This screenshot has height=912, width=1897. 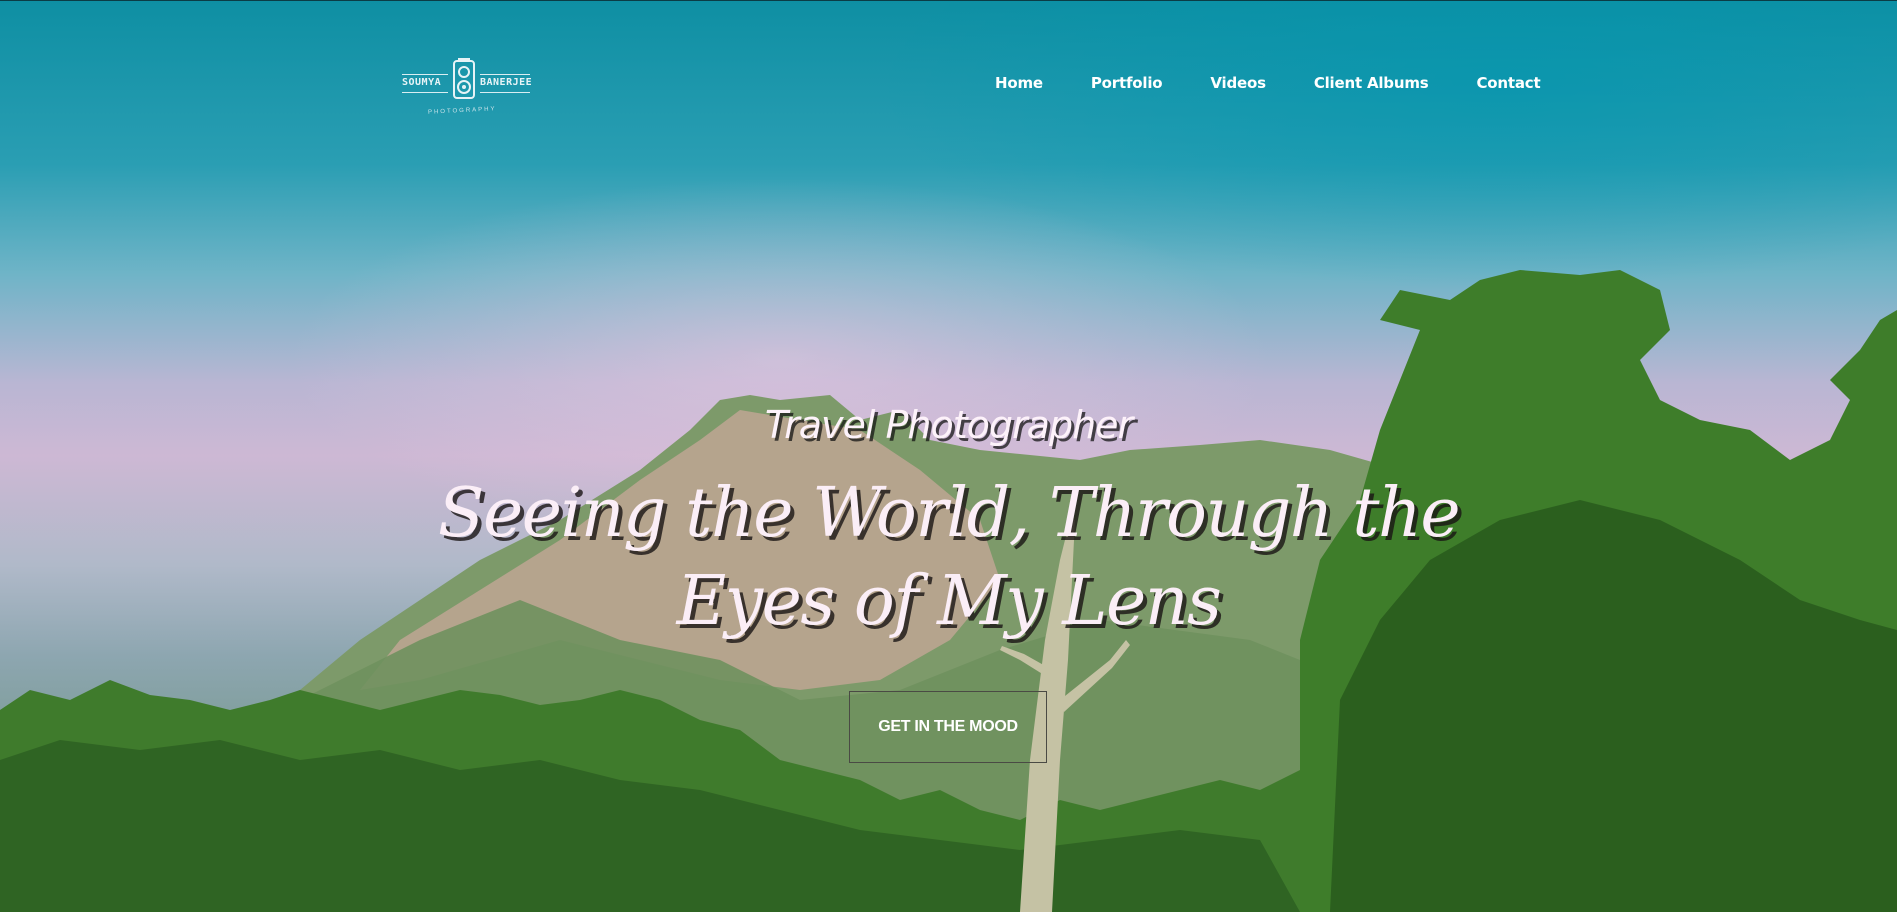 What do you see at coordinates (464, 78) in the screenshot?
I see `camera-icon` at bounding box center [464, 78].